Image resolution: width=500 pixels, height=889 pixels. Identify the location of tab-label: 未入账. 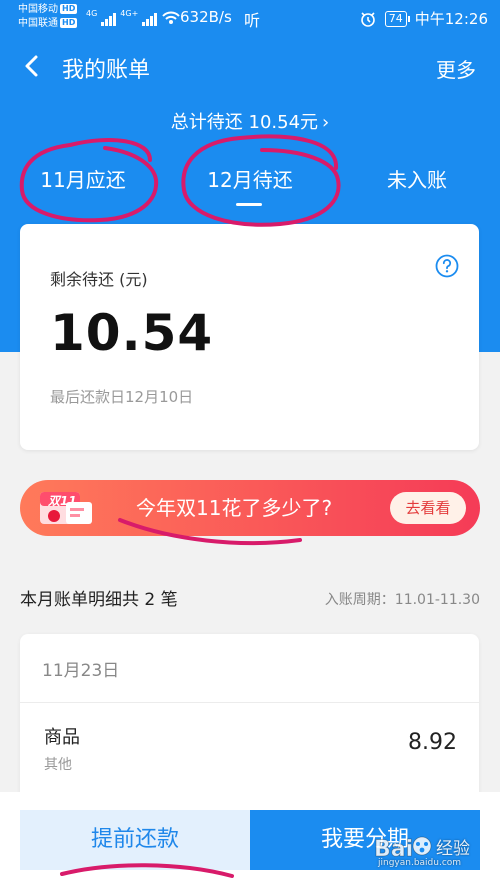
(417, 180).